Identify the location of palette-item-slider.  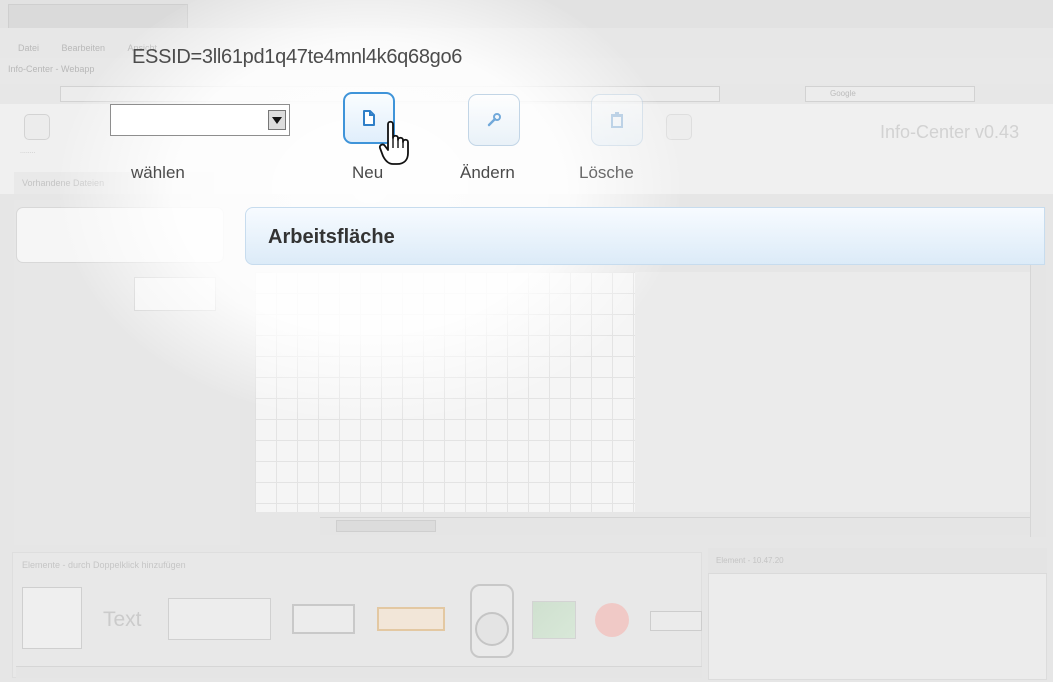
(676, 621).